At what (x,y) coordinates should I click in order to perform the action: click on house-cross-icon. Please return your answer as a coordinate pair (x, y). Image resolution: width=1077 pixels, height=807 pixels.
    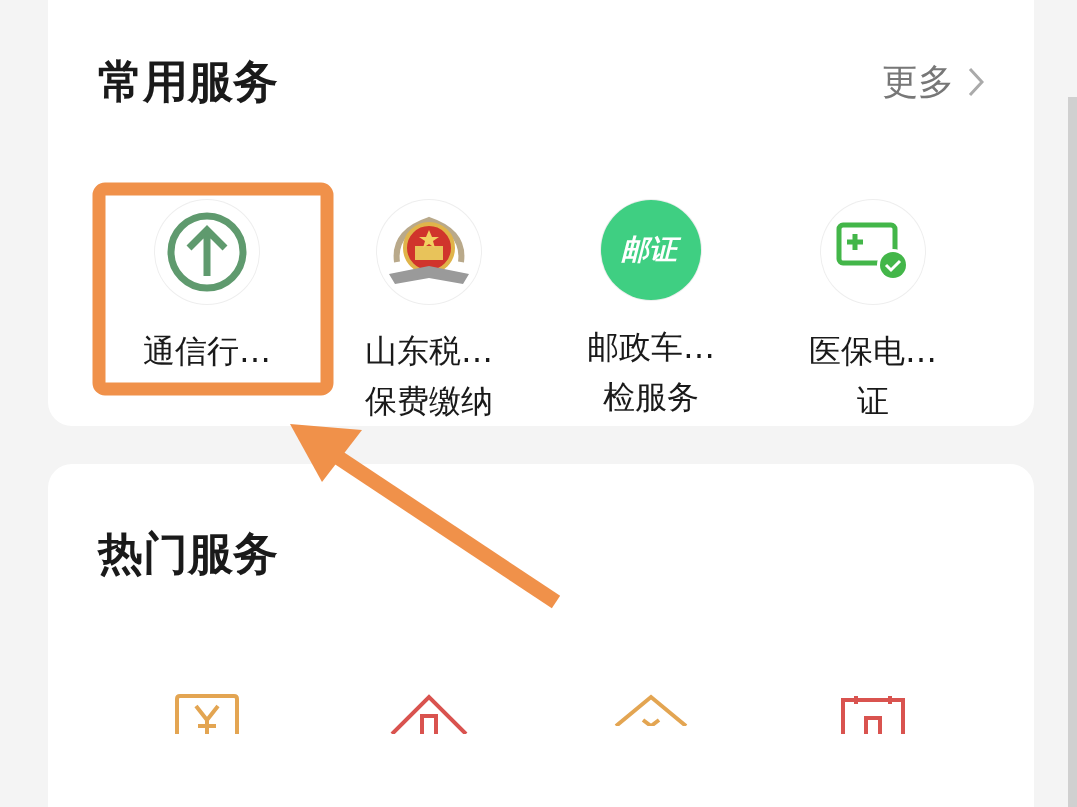
    Looking at the image, I should click on (429, 714).